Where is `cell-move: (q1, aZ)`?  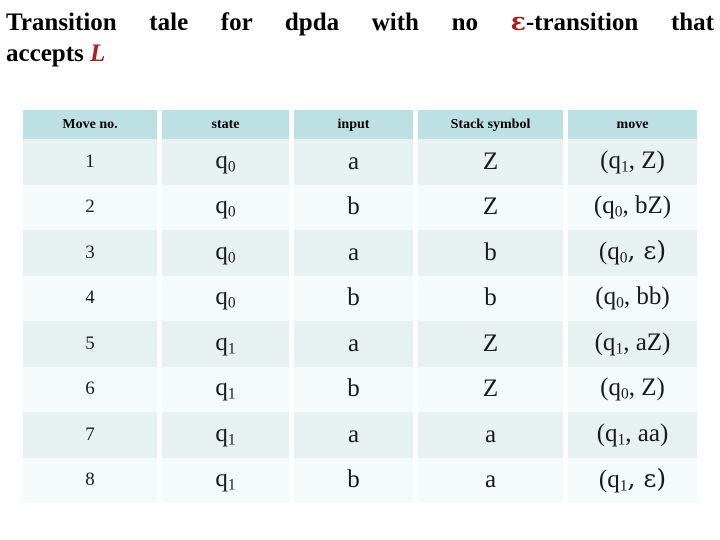 cell-move: (q1, aZ) is located at coordinates (632, 344).